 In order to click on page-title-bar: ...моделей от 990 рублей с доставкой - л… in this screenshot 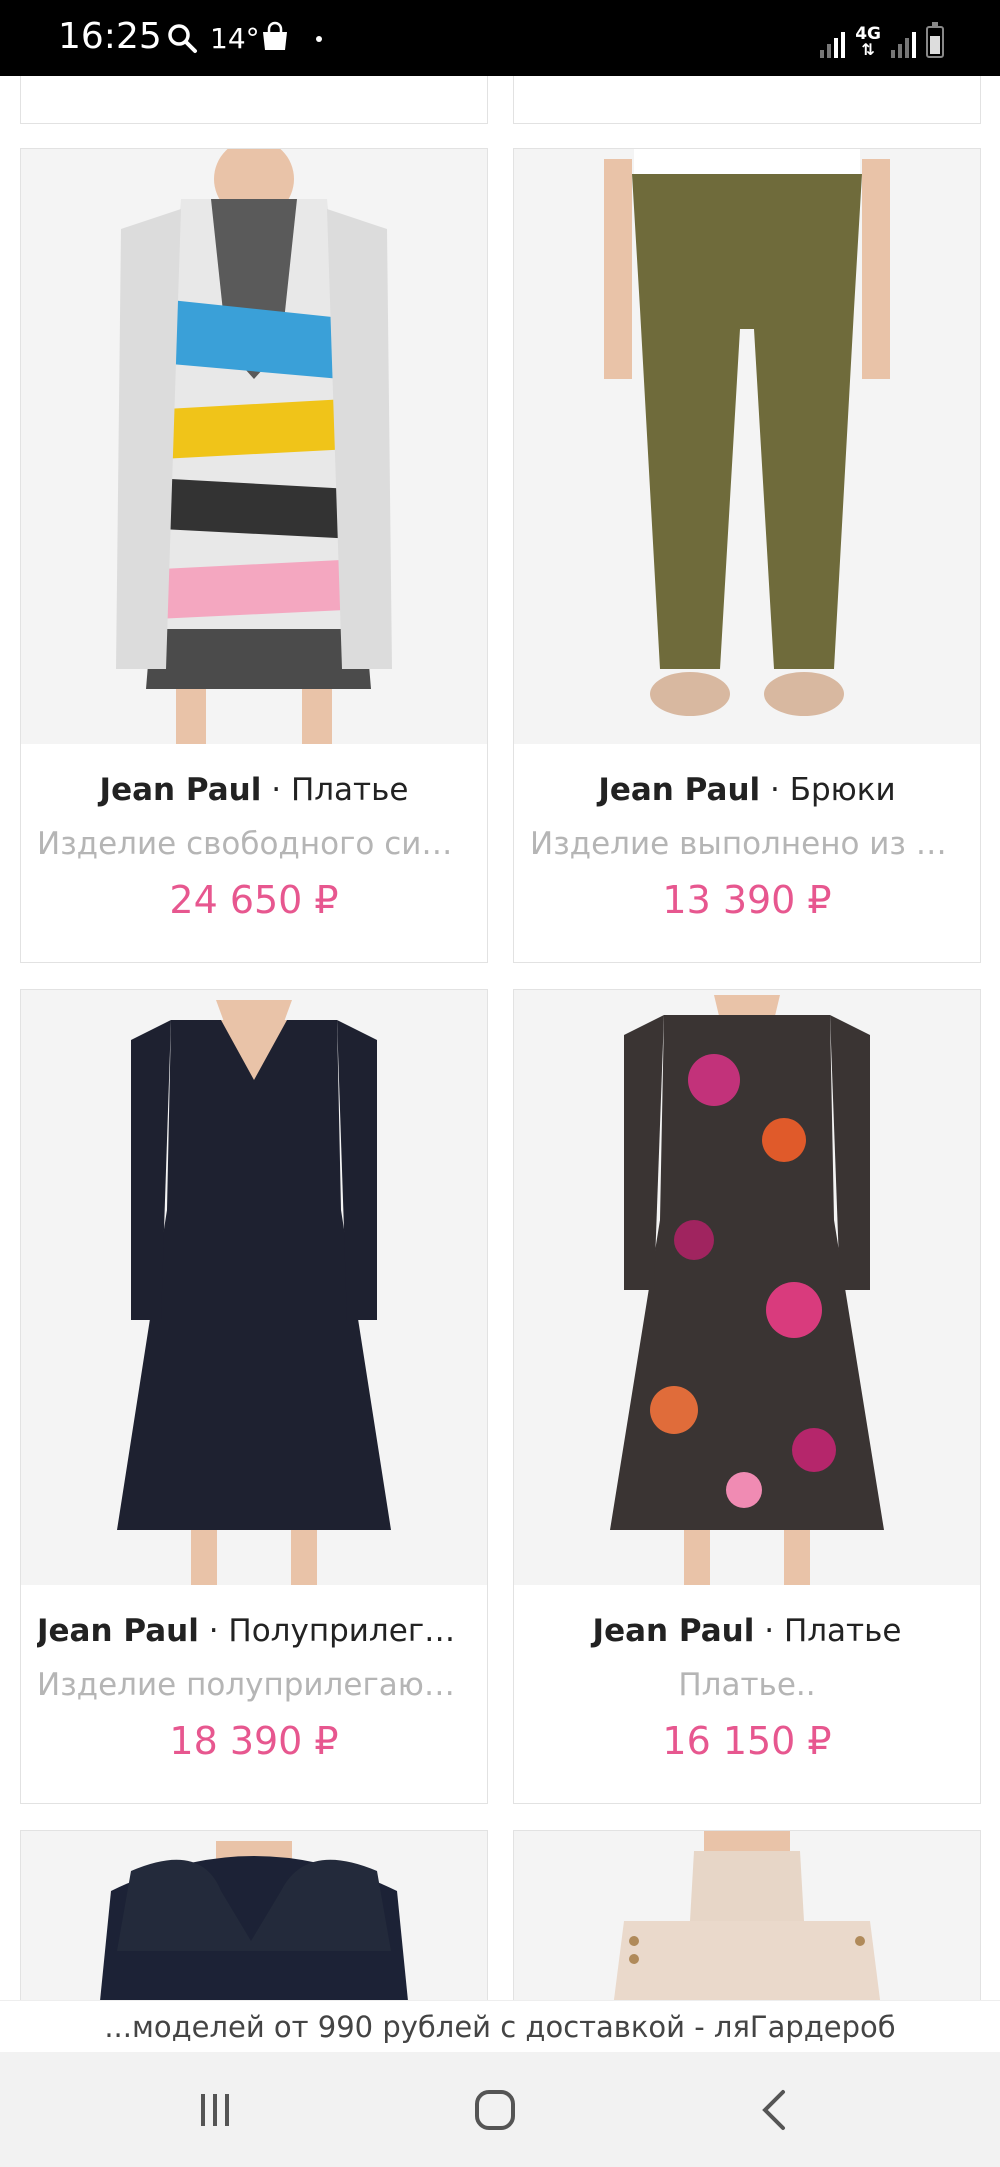, I will do `click(500, 2026)`.